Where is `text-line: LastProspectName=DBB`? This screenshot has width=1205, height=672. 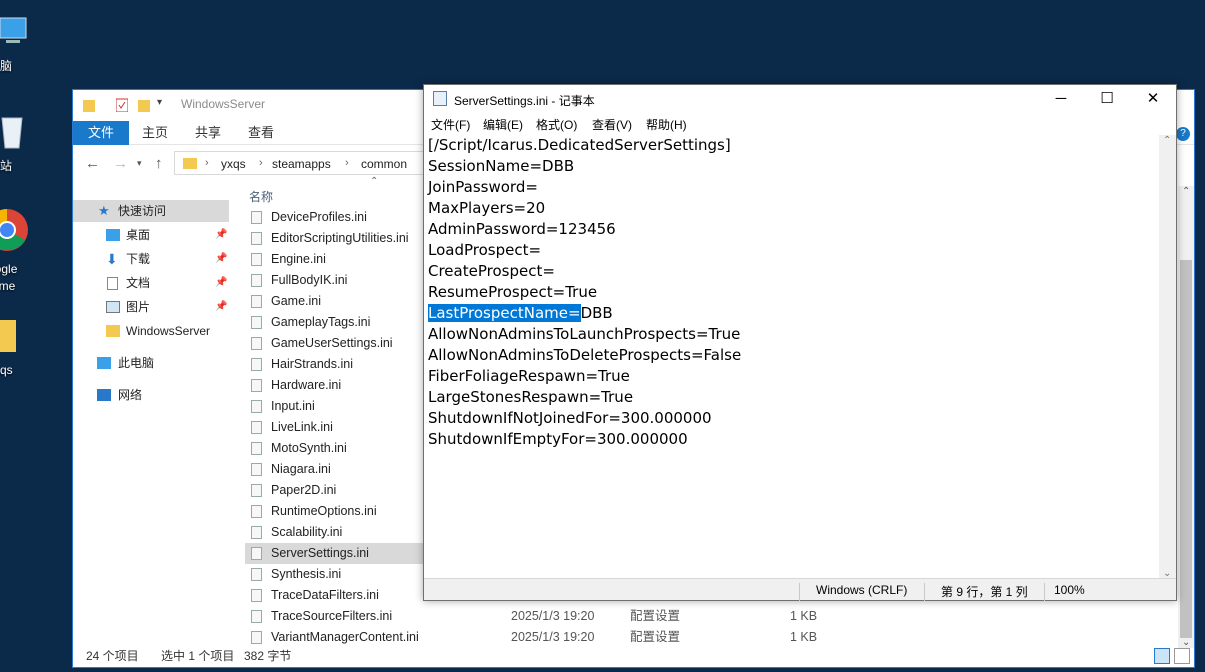 text-line: LastProspectName=DBB is located at coordinates (520, 313).